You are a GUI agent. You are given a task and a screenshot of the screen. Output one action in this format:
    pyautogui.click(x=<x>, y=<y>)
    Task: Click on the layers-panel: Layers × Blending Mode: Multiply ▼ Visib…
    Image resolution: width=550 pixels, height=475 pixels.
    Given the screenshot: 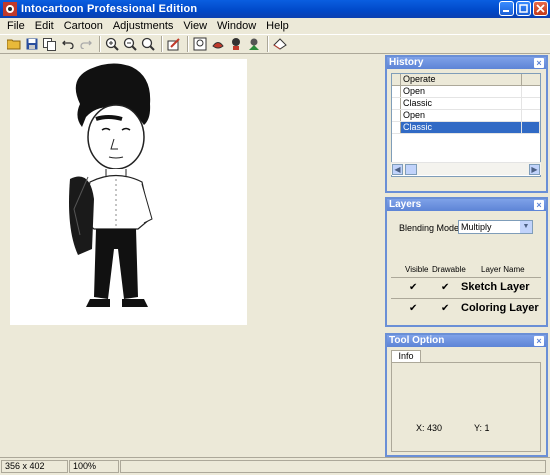 What is the action you would take?
    pyautogui.click(x=466, y=262)
    